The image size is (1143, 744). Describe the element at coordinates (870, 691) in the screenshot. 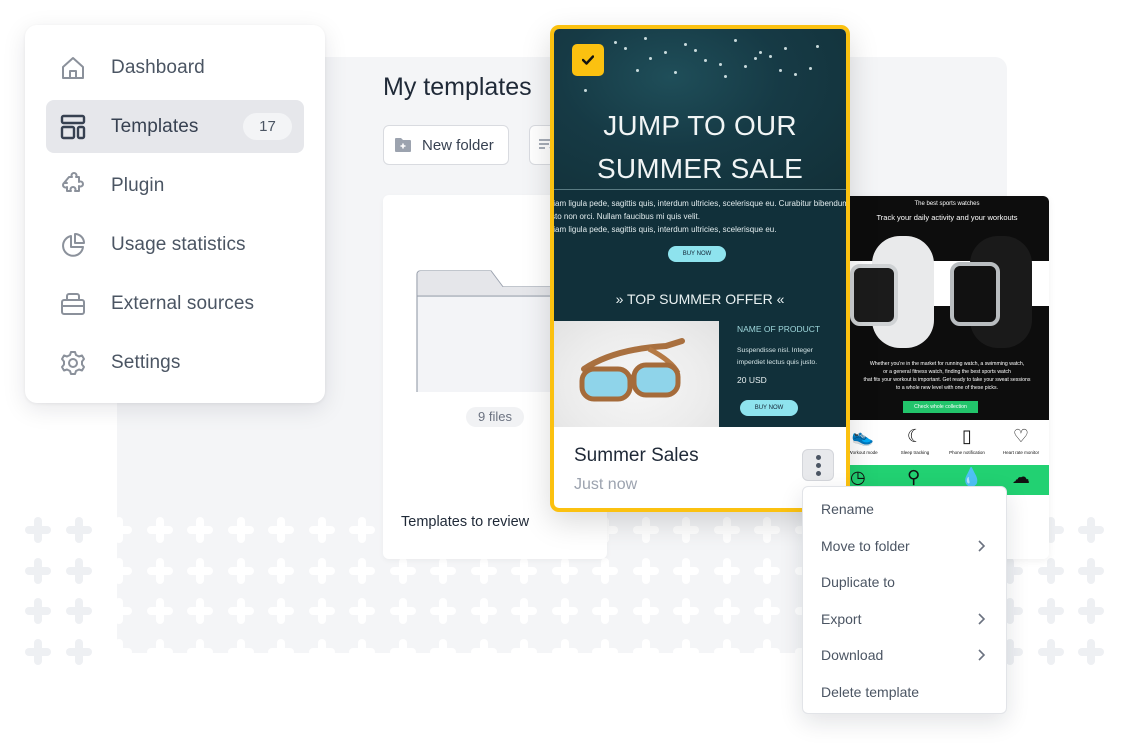

I see `menu-item-label: Delete template` at that location.